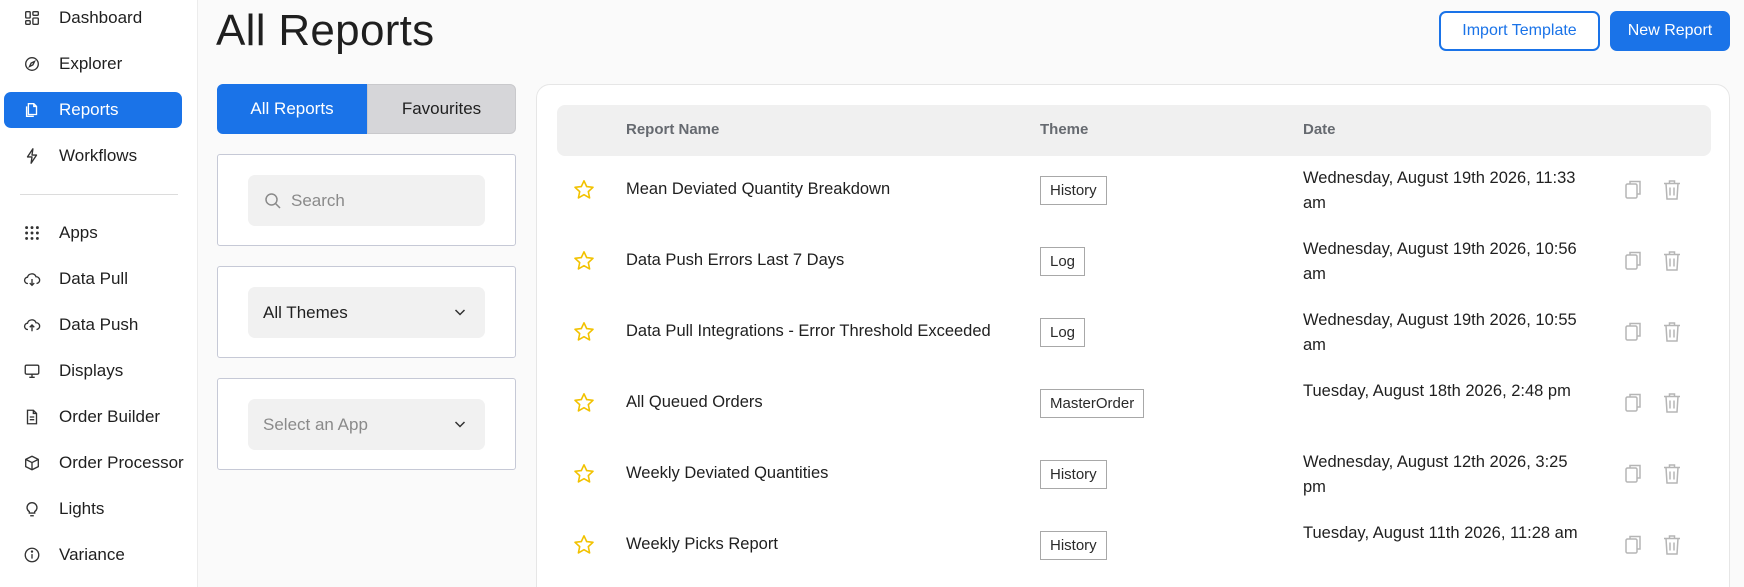 Image resolution: width=1744 pixels, height=587 pixels. Describe the element at coordinates (1440, 261) in the screenshot. I see `date-cell: Wednesday, August 19th 2026, 10:56 am` at that location.